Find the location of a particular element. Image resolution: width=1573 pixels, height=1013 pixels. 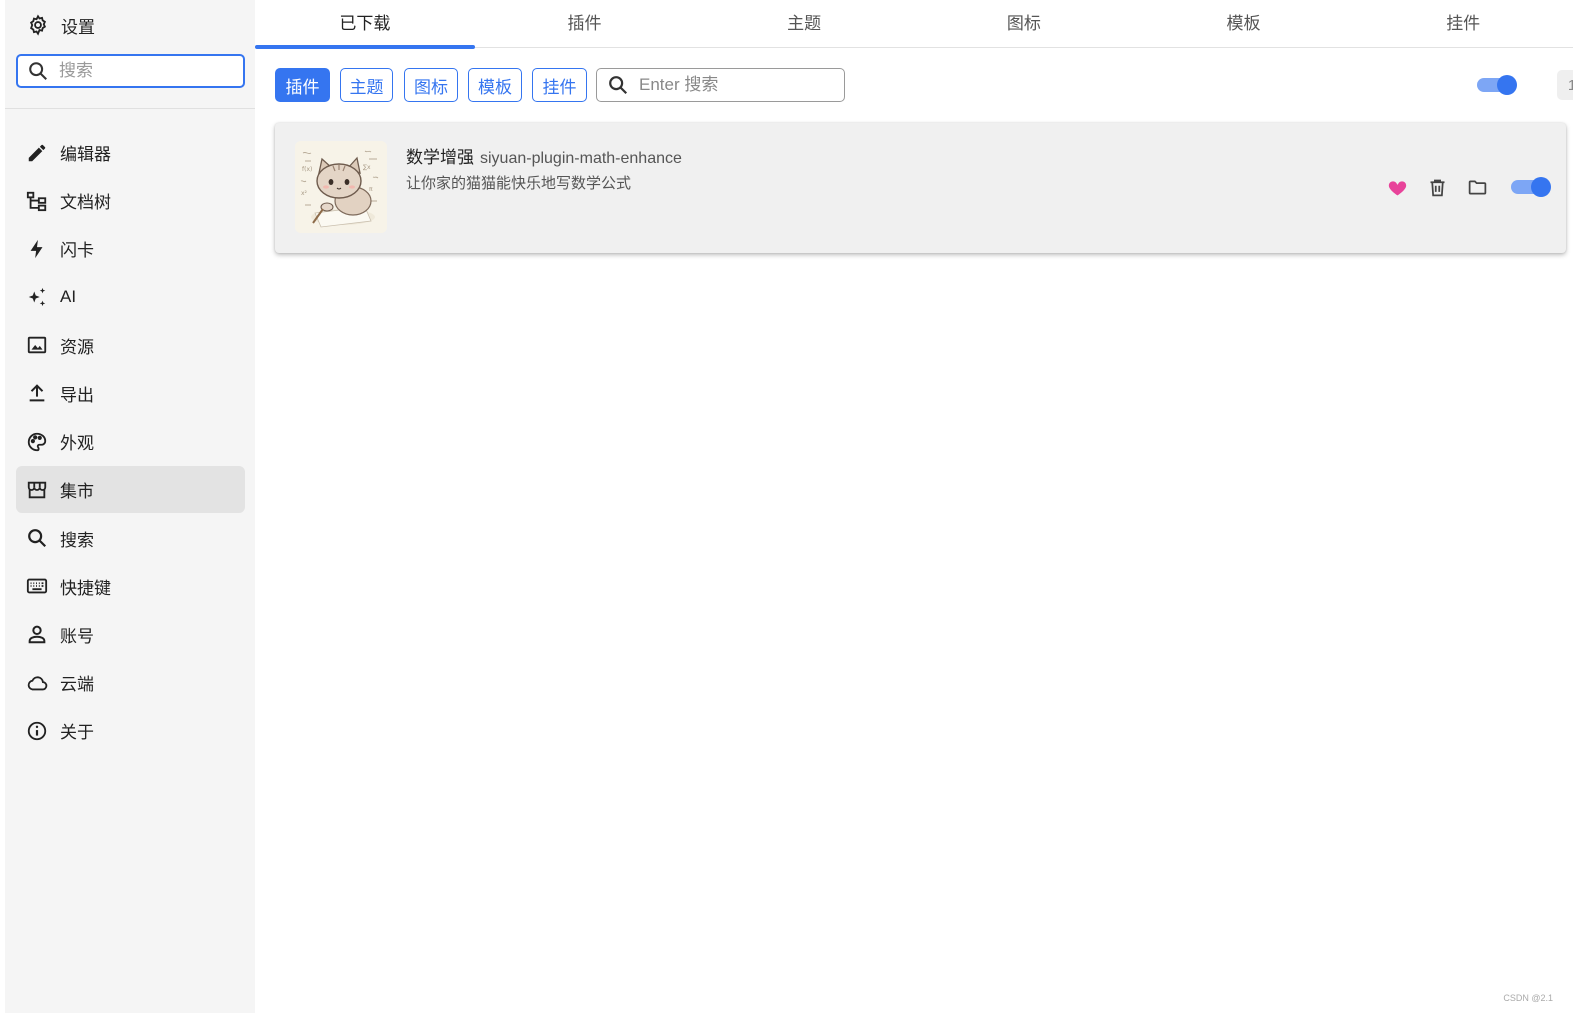

filter-chip-icons: 图标 is located at coordinates (431, 85).